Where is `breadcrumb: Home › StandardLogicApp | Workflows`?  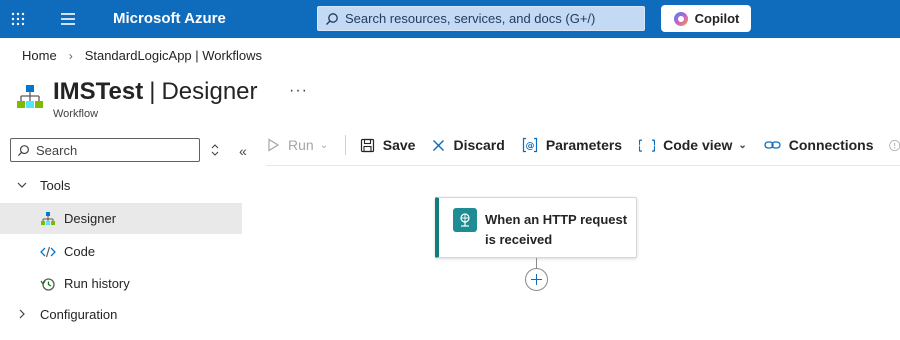 breadcrumb: Home › StandardLogicApp | Workflows is located at coordinates (142, 55).